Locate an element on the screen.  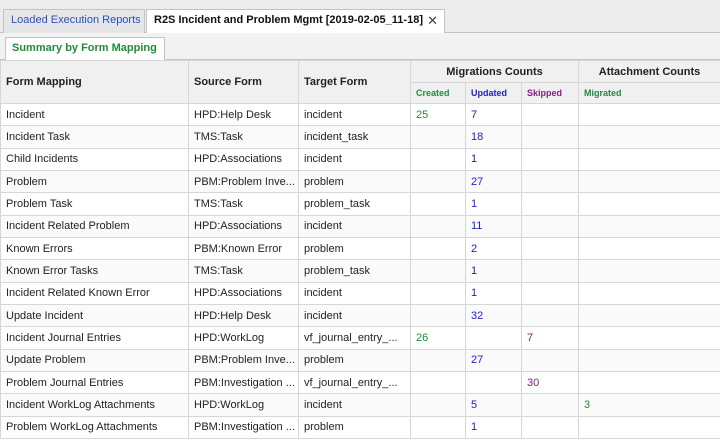
table-row: Known Errors PBM:Known Error problem 2 is located at coordinates (360, 249).